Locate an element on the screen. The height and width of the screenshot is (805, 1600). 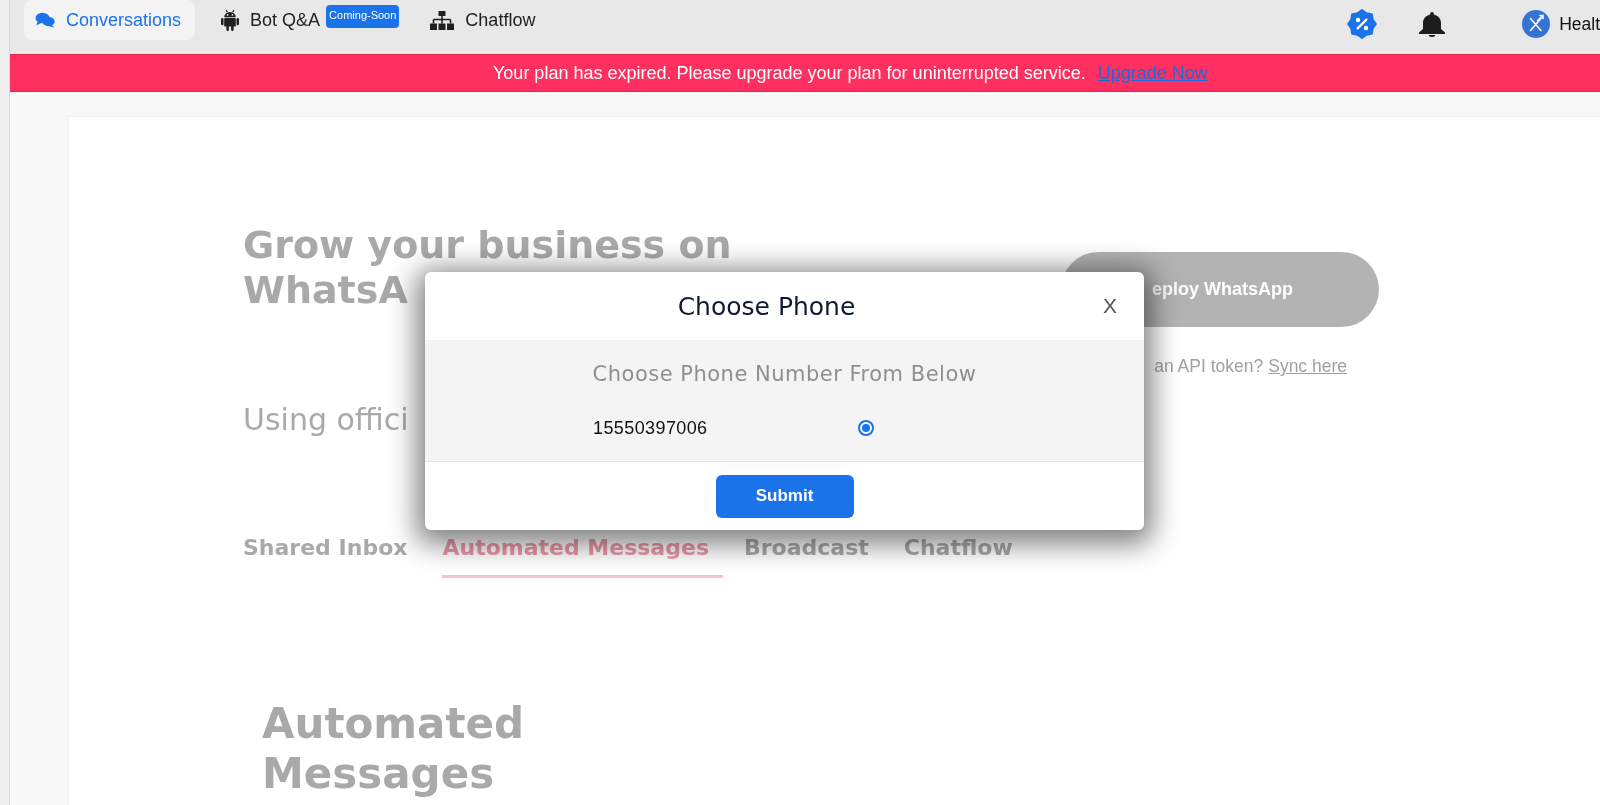
hero-heading: Grow your business on is located at coordinates (487, 245).